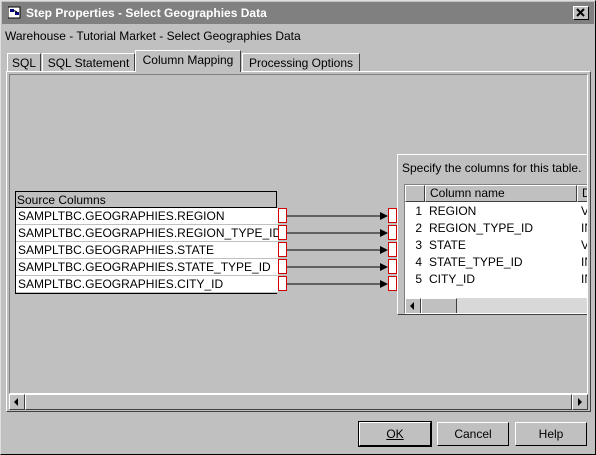 This screenshot has height=455, width=596. I want to click on tab-column-mapping: Column Mapping, so click(188, 61).